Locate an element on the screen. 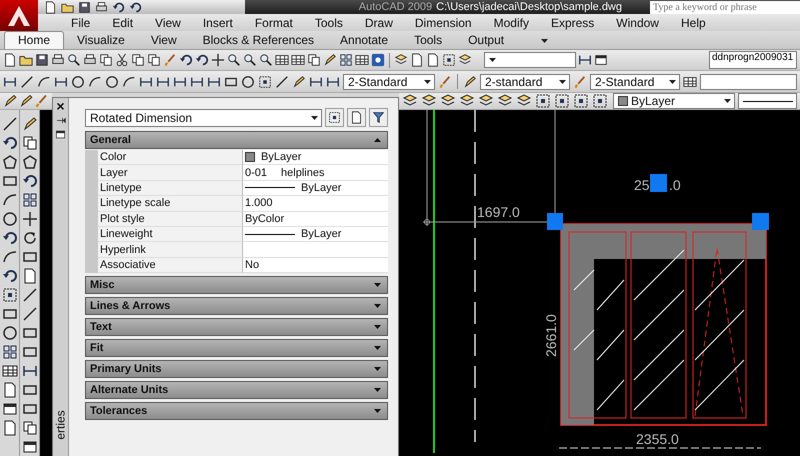 This screenshot has height=456, width=800. menu-item: Window is located at coordinates (637, 23).